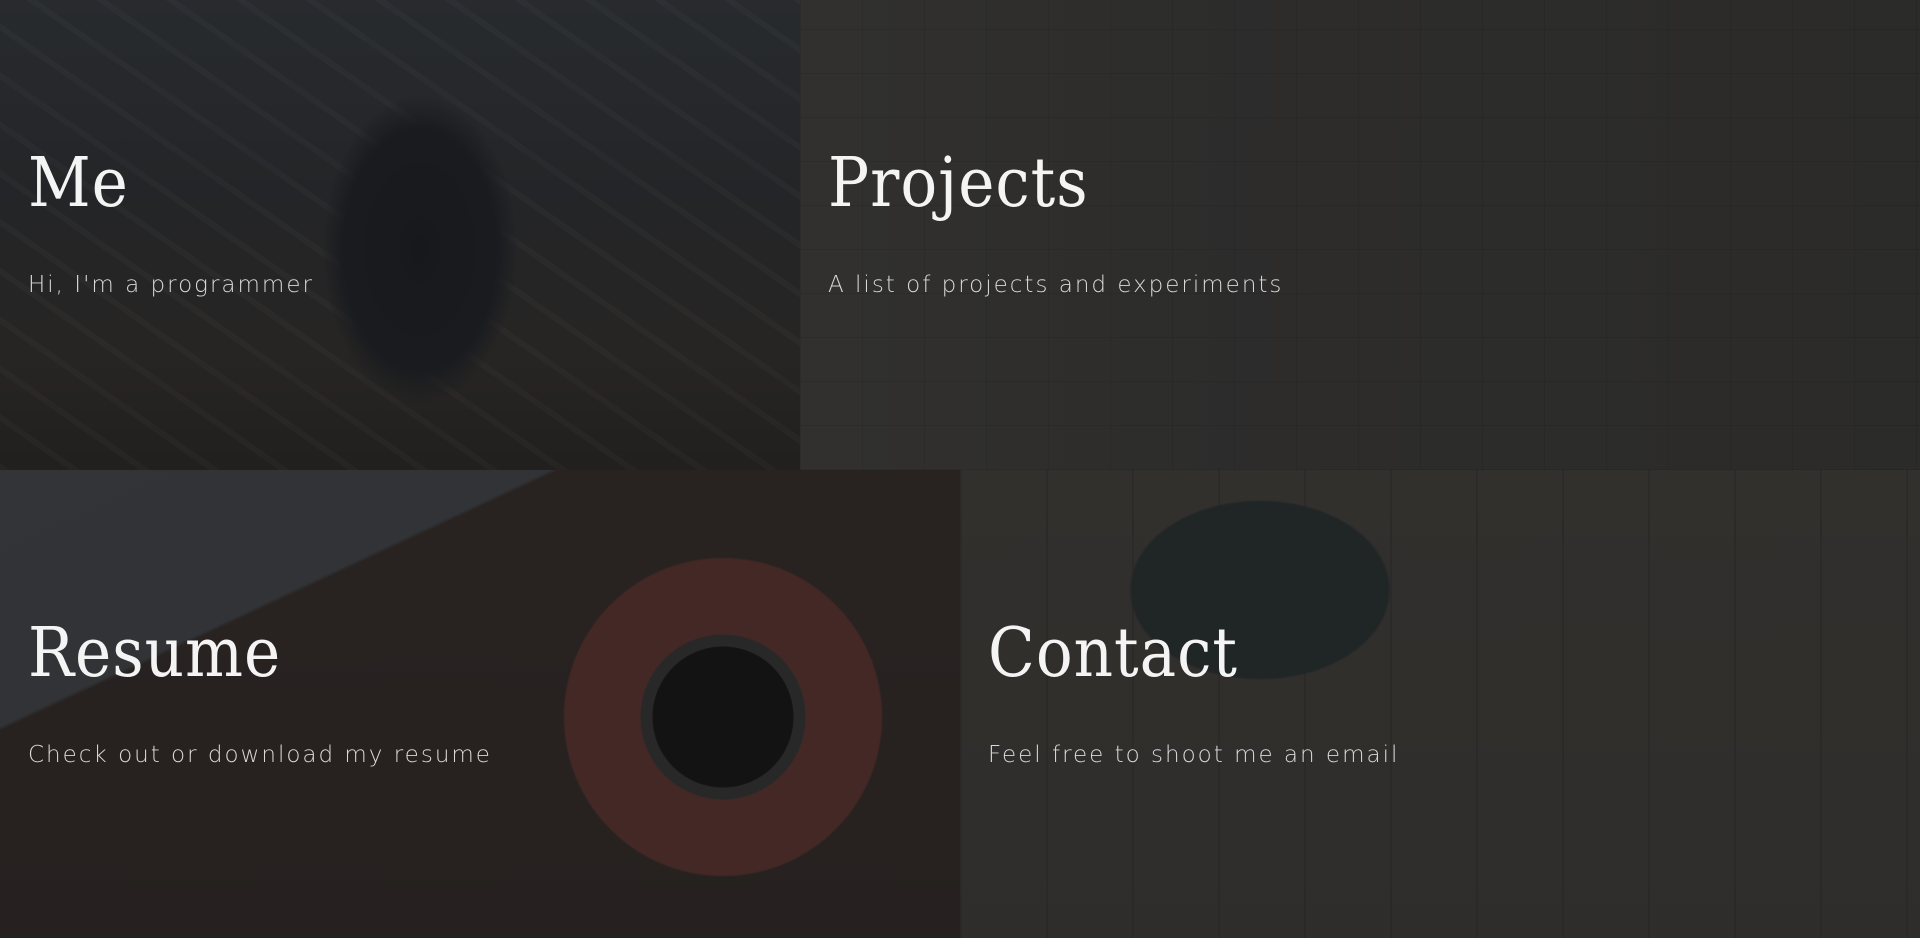 This screenshot has height=938, width=1920. What do you see at coordinates (78, 183) in the screenshot?
I see `tile-title: Me` at bounding box center [78, 183].